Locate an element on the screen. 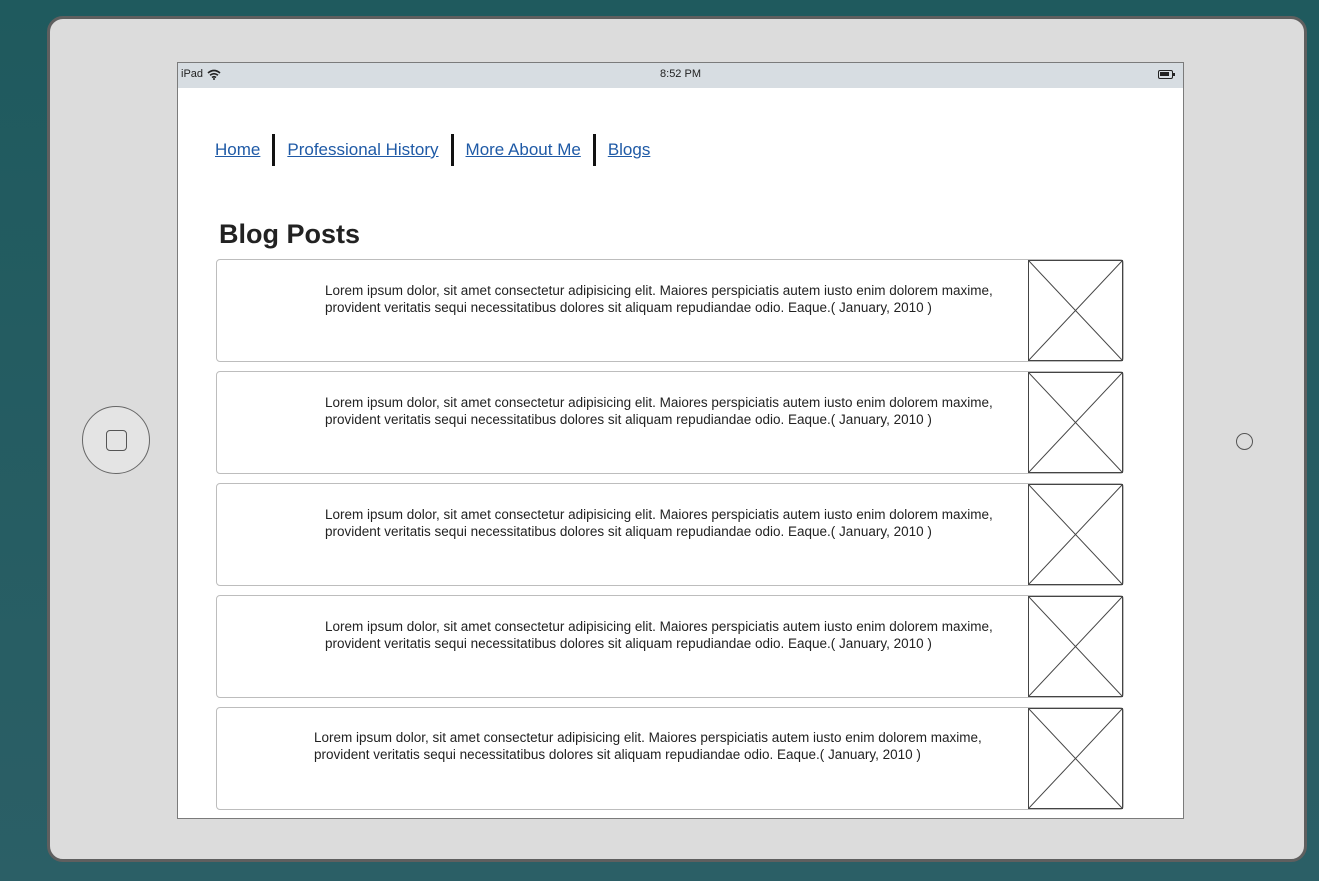 This screenshot has height=881, width=1319. nav-professional-history-link: Professional History is located at coordinates (362, 150).